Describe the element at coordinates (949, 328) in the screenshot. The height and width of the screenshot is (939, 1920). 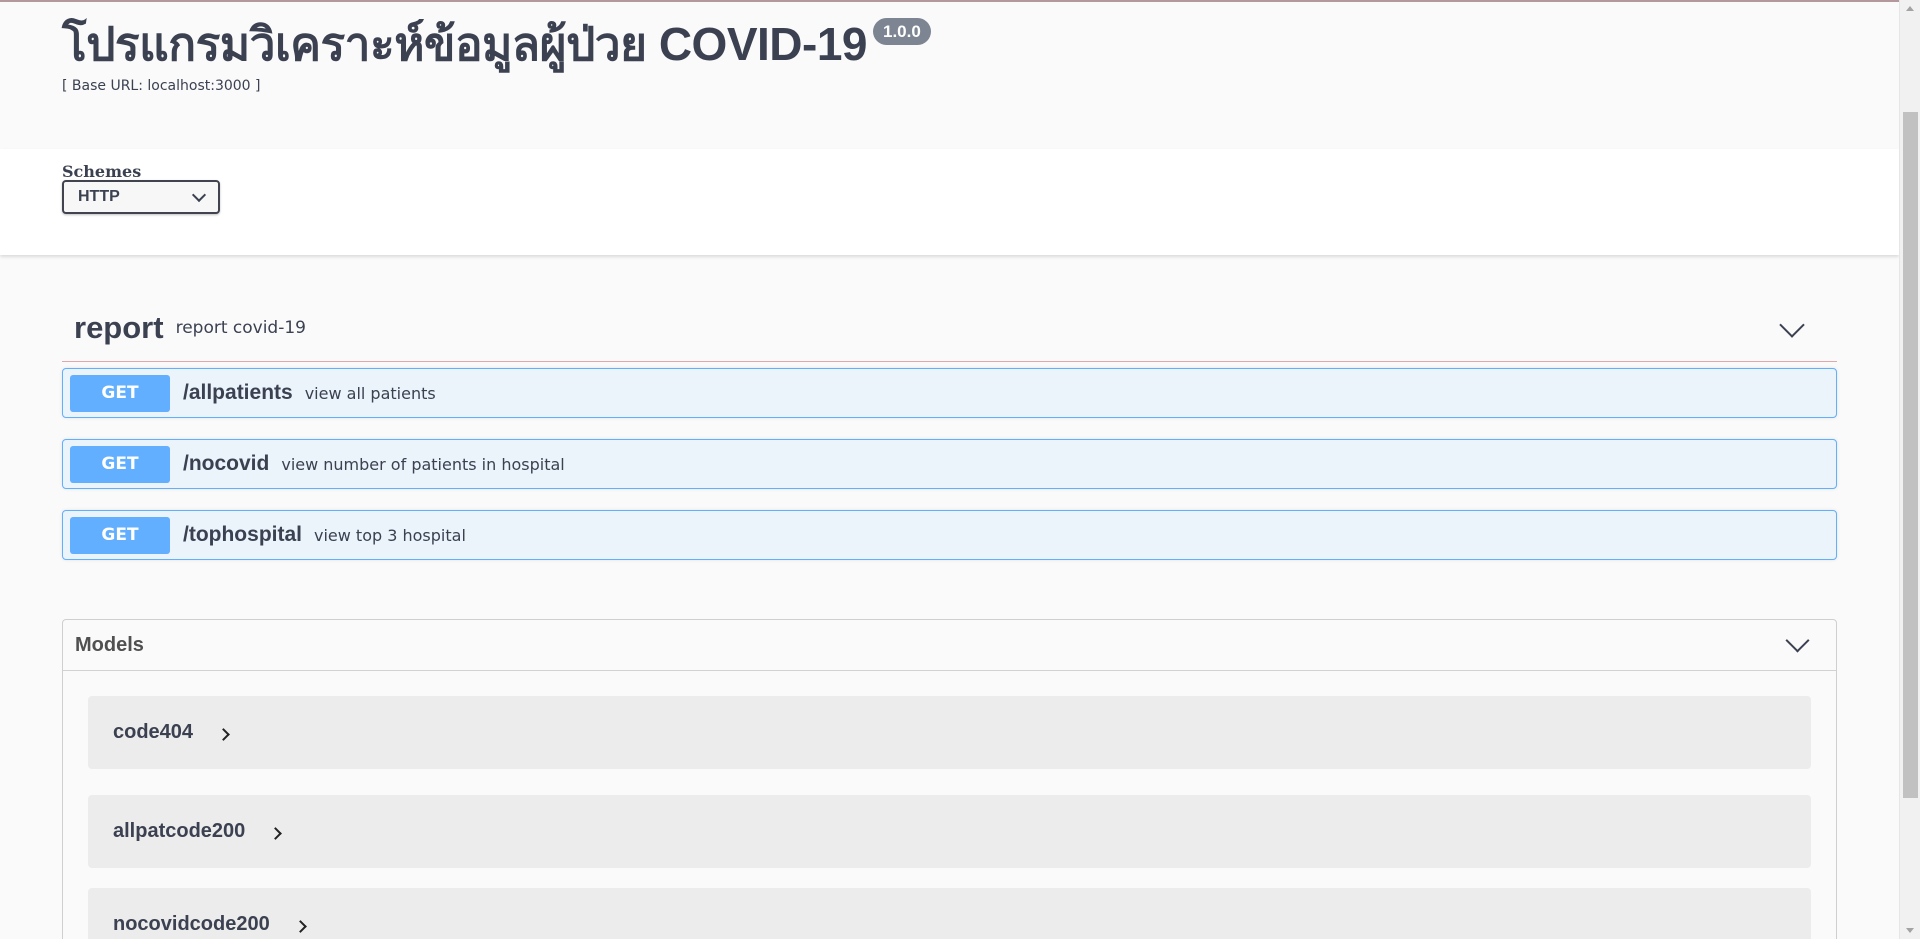
I see `tag-header: report report covid-19` at that location.